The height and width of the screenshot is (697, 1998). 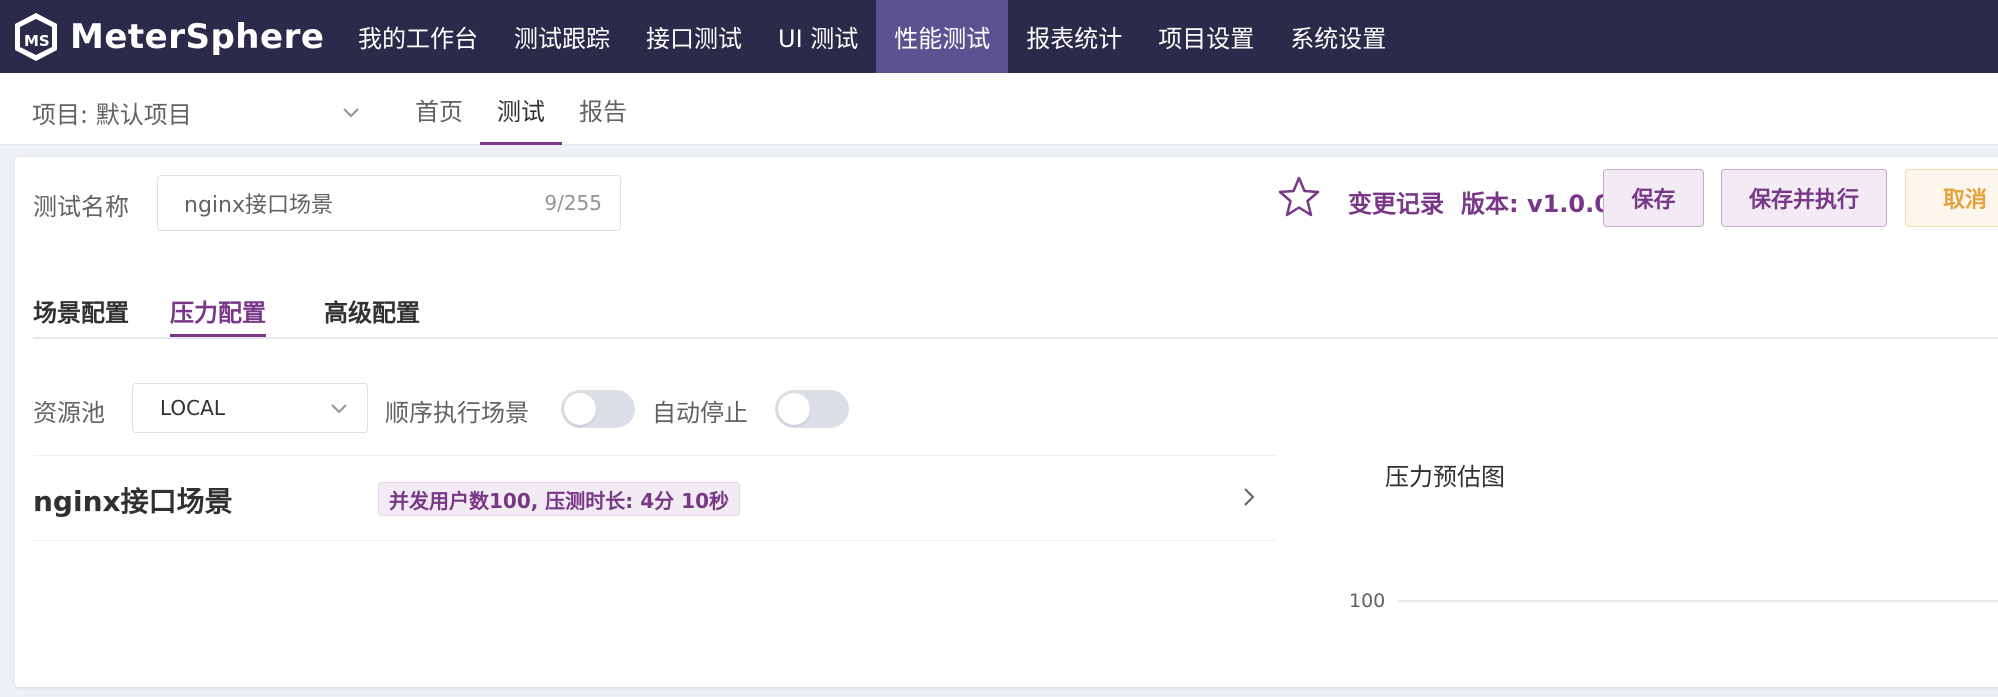 I want to click on logo: MS MeterSphere, so click(x=170, y=36).